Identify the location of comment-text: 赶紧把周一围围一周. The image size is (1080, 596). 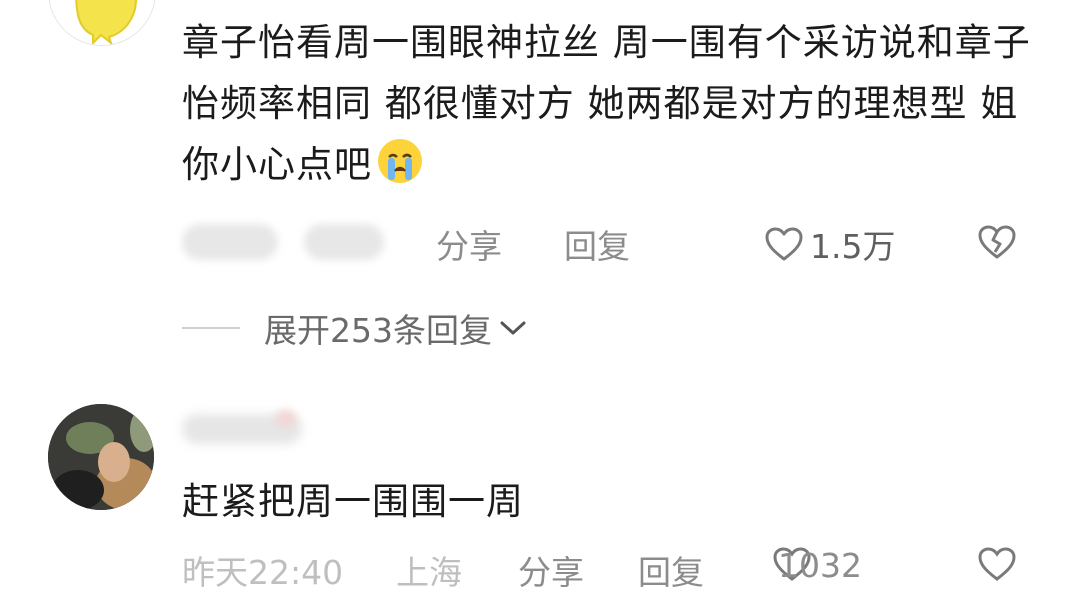
(353, 501).